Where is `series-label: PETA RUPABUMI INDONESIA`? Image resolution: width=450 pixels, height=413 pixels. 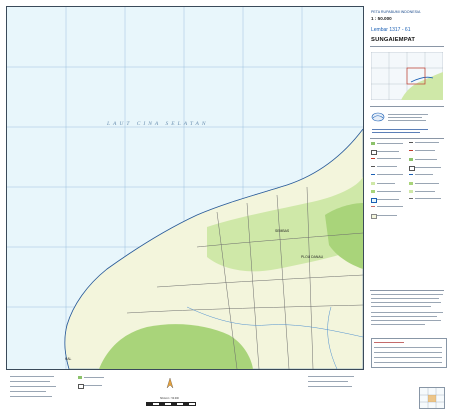 series-label: PETA RUPABUMI INDONESIA is located at coordinates (396, 12).